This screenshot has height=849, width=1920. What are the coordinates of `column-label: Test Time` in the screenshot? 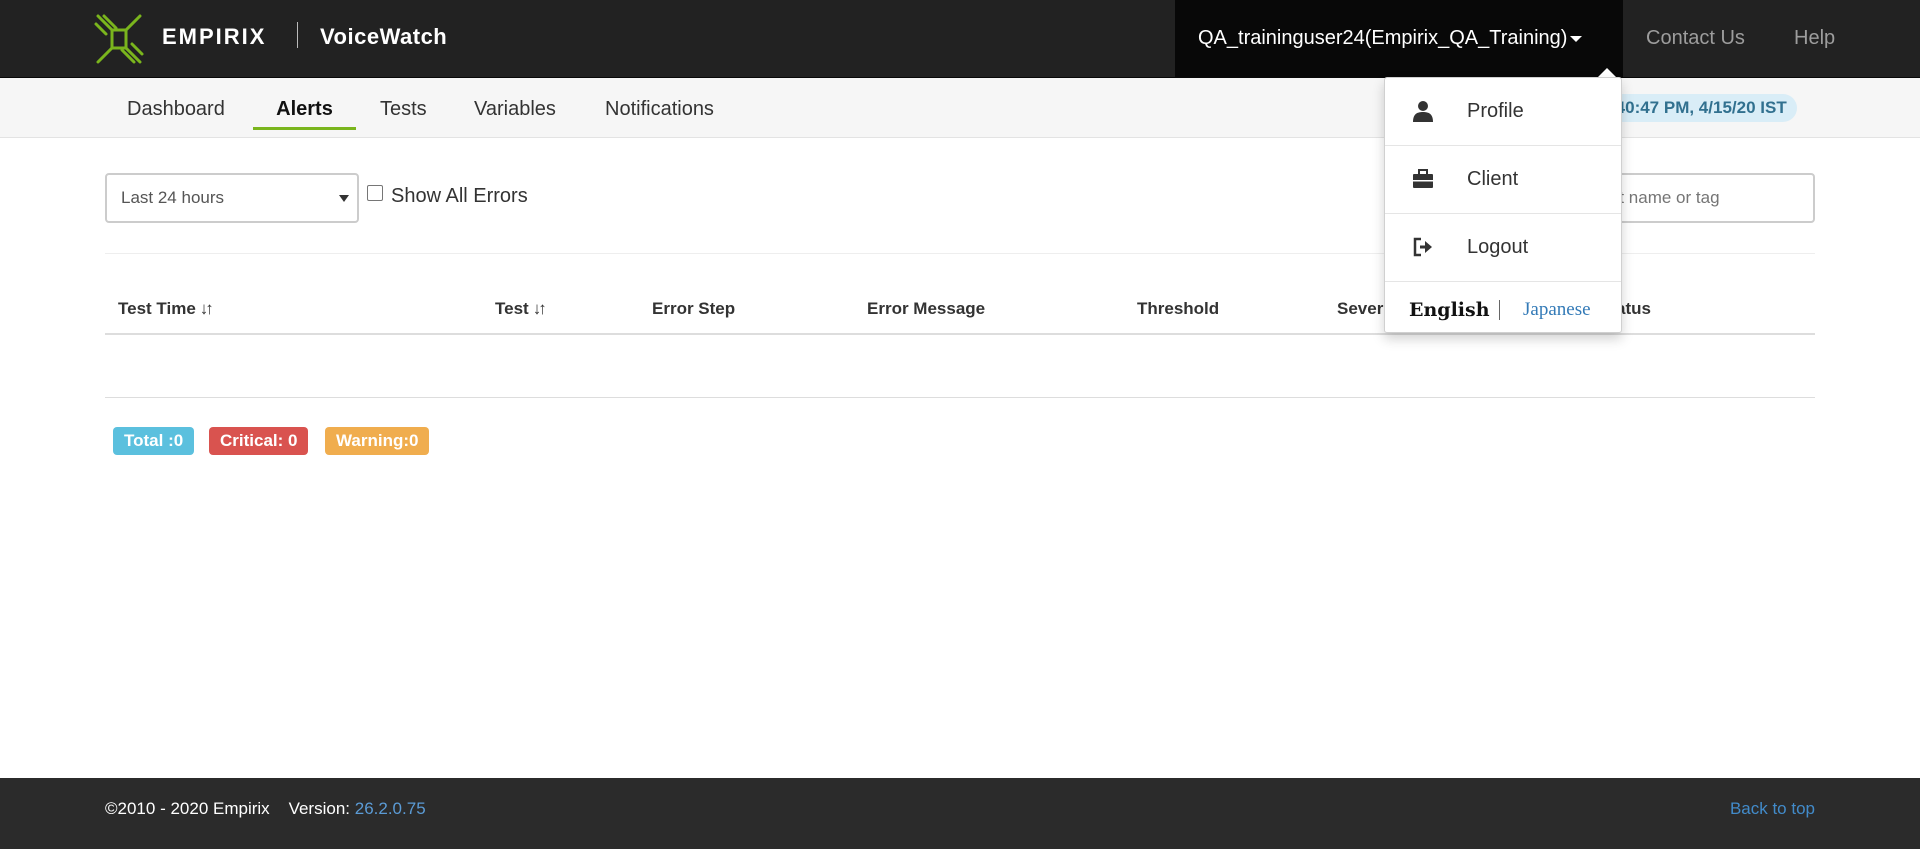 It's located at (157, 308).